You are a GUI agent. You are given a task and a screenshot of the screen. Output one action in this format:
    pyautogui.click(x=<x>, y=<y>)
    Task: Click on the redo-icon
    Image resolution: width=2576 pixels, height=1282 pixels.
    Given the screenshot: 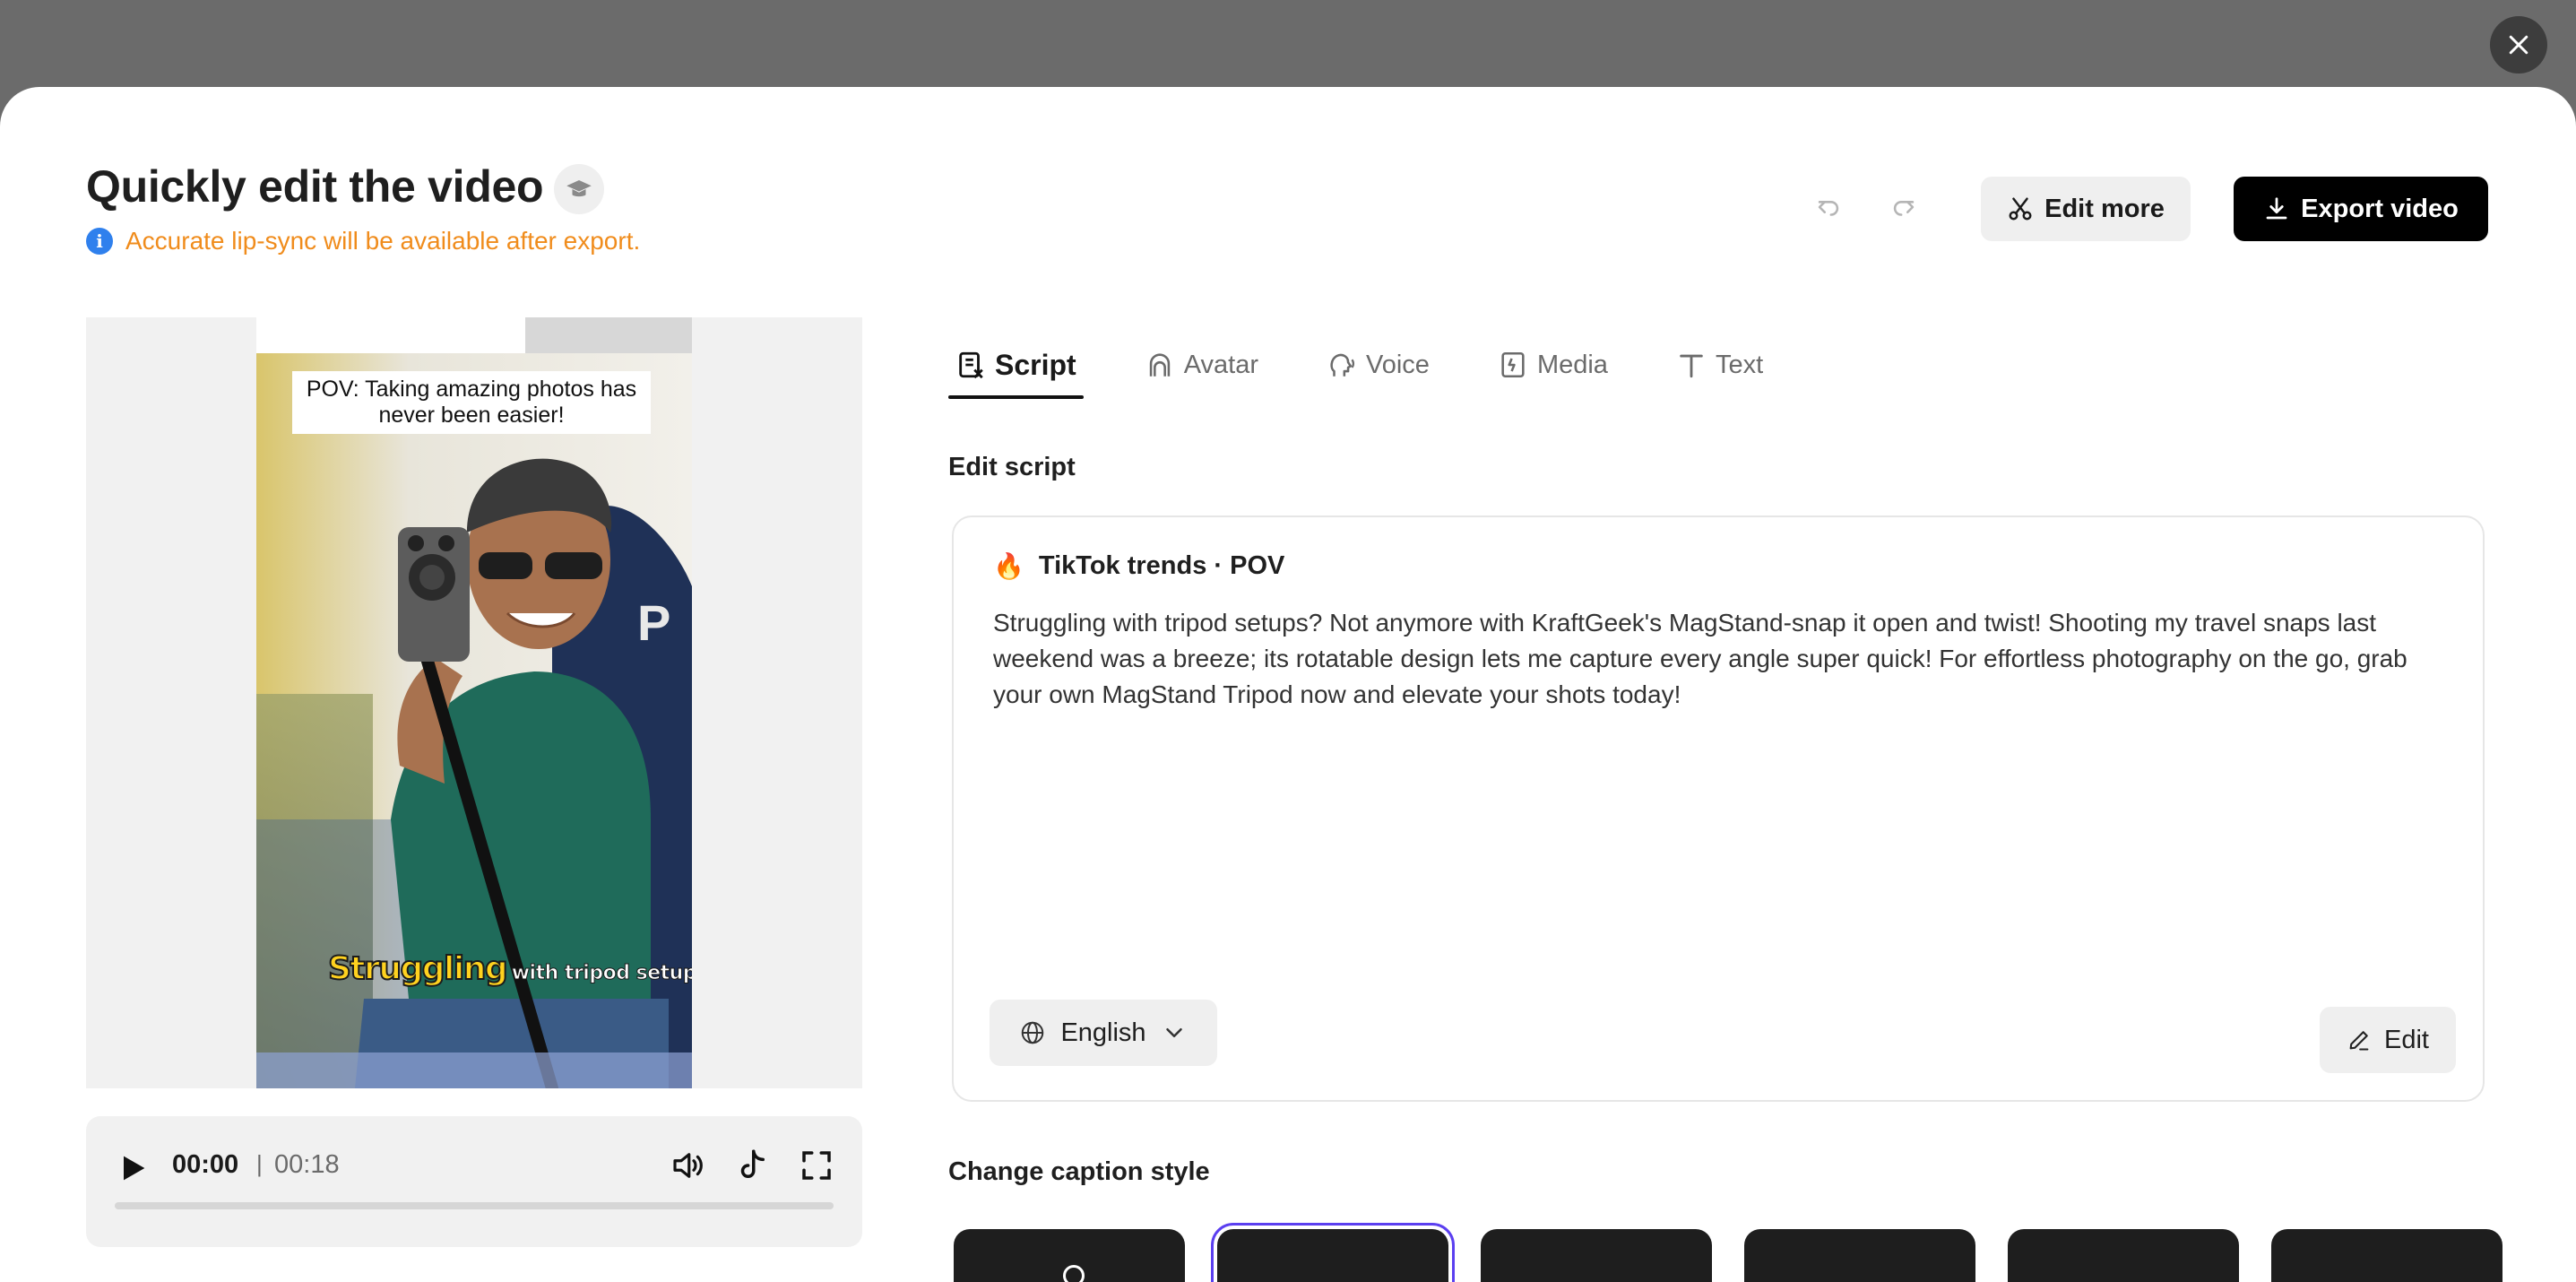 What is the action you would take?
    pyautogui.click(x=1904, y=209)
    